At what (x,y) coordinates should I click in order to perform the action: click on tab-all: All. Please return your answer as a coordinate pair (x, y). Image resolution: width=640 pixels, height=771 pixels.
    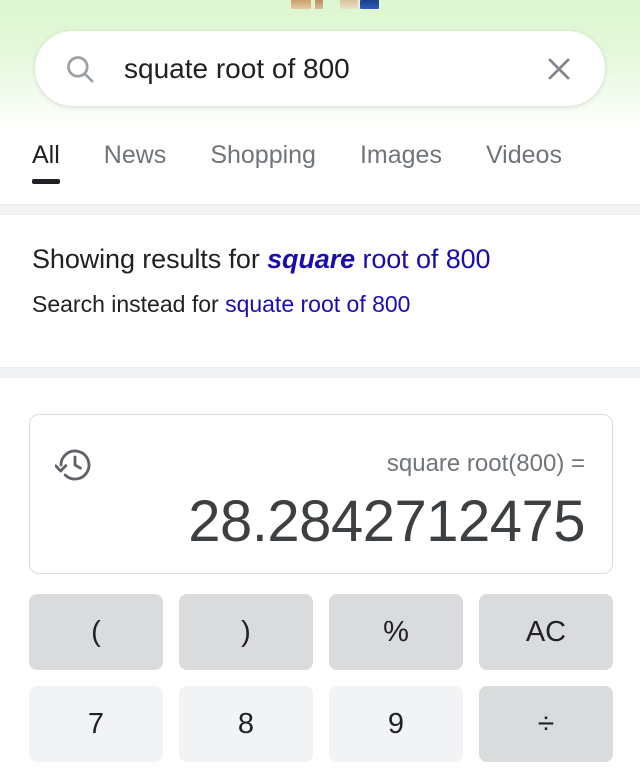
    Looking at the image, I should click on (46, 158).